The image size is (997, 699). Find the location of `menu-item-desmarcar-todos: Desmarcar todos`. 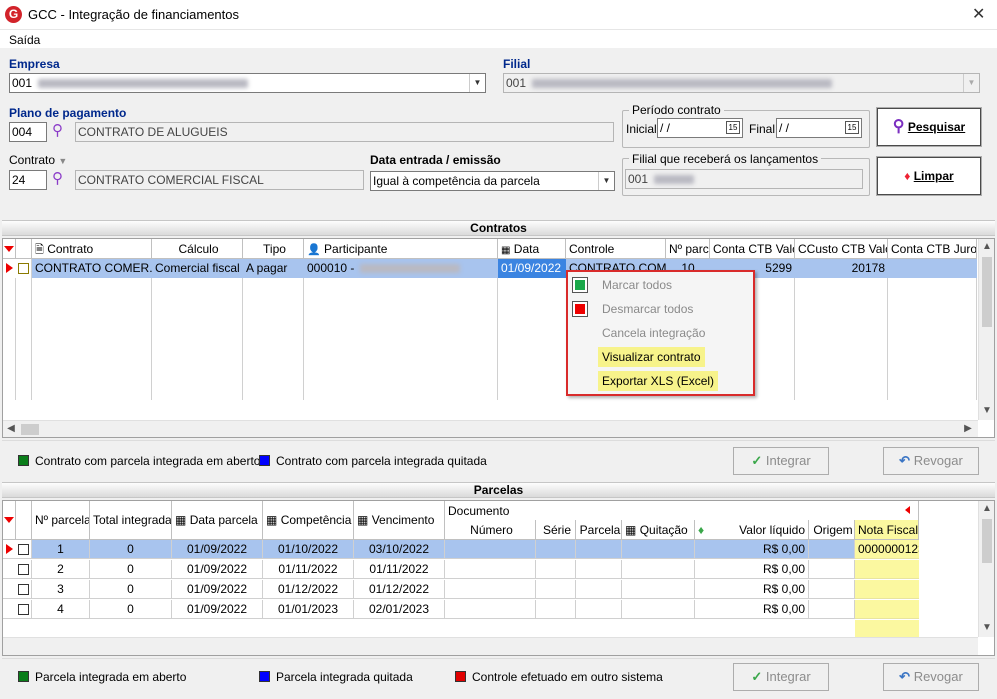

menu-item-desmarcar-todos: Desmarcar todos is located at coordinates (647, 309).